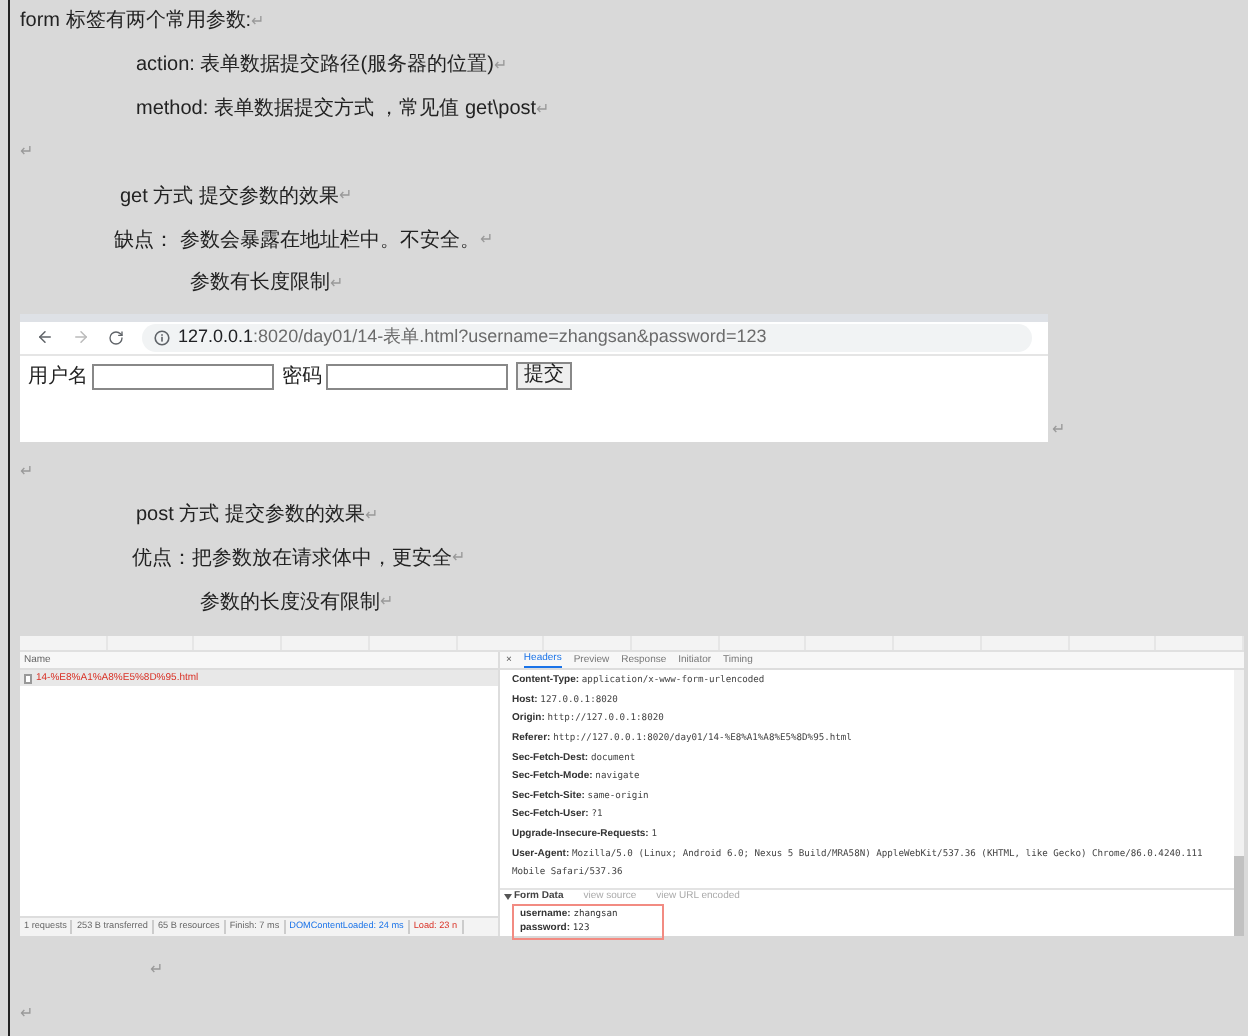  I want to click on submit-button: 提交, so click(544, 376).